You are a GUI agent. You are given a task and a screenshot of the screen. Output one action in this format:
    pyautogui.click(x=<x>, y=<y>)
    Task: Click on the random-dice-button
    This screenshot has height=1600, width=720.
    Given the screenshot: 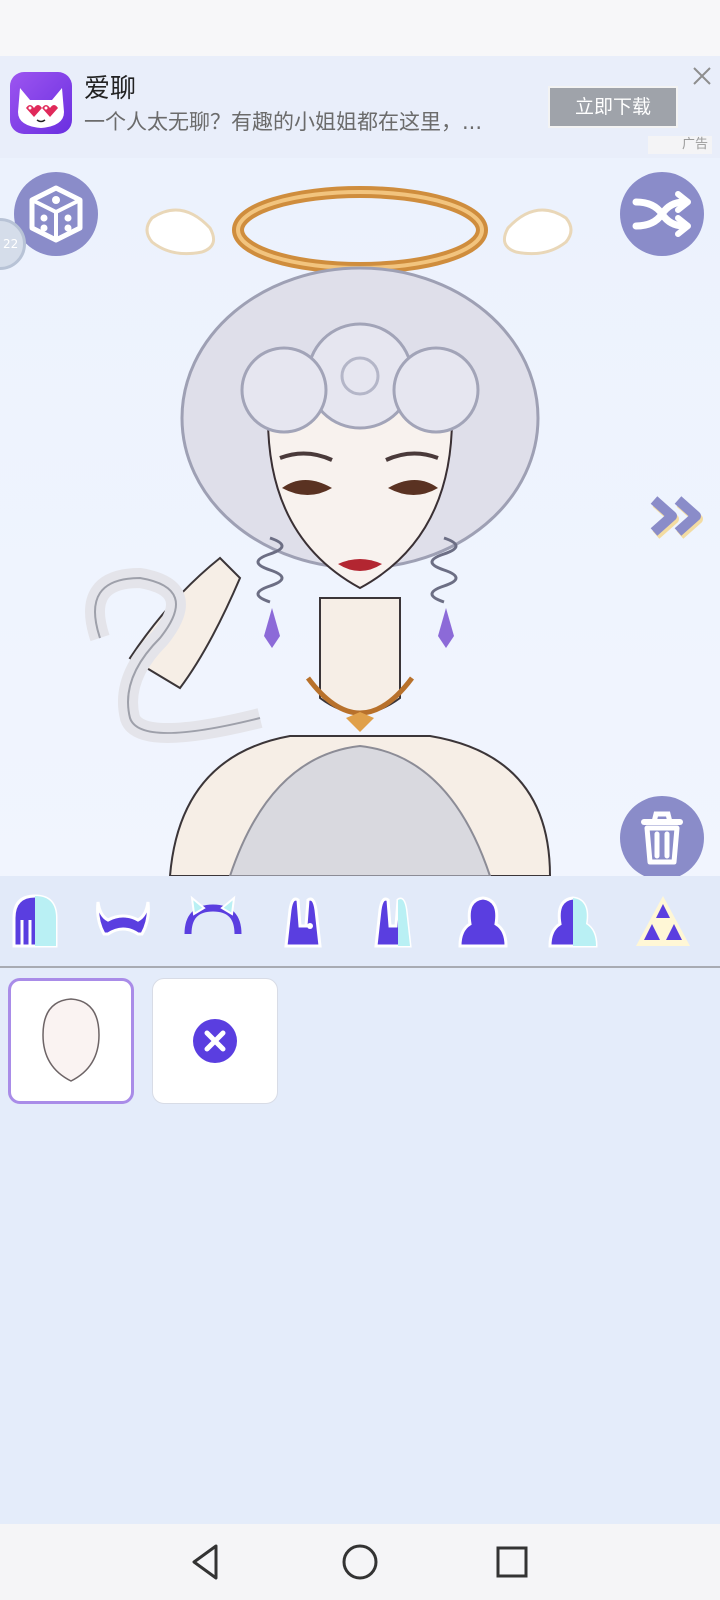 What is the action you would take?
    pyautogui.click(x=56, y=214)
    